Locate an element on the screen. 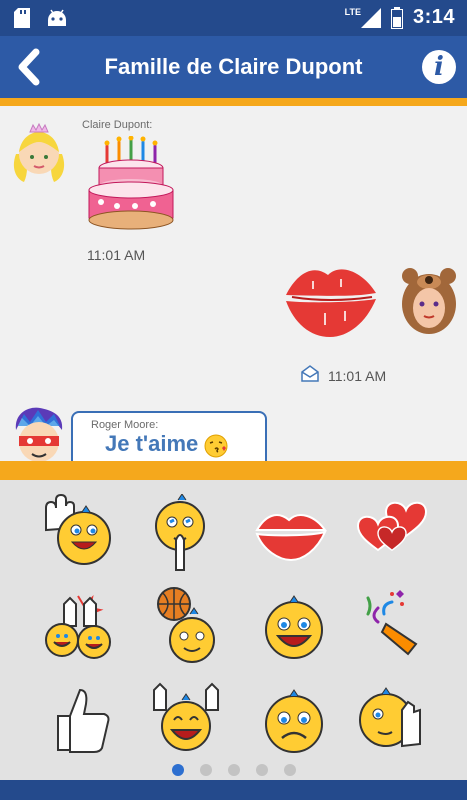 This screenshot has height=800, width=467. info-button: i is located at coordinates (439, 67).